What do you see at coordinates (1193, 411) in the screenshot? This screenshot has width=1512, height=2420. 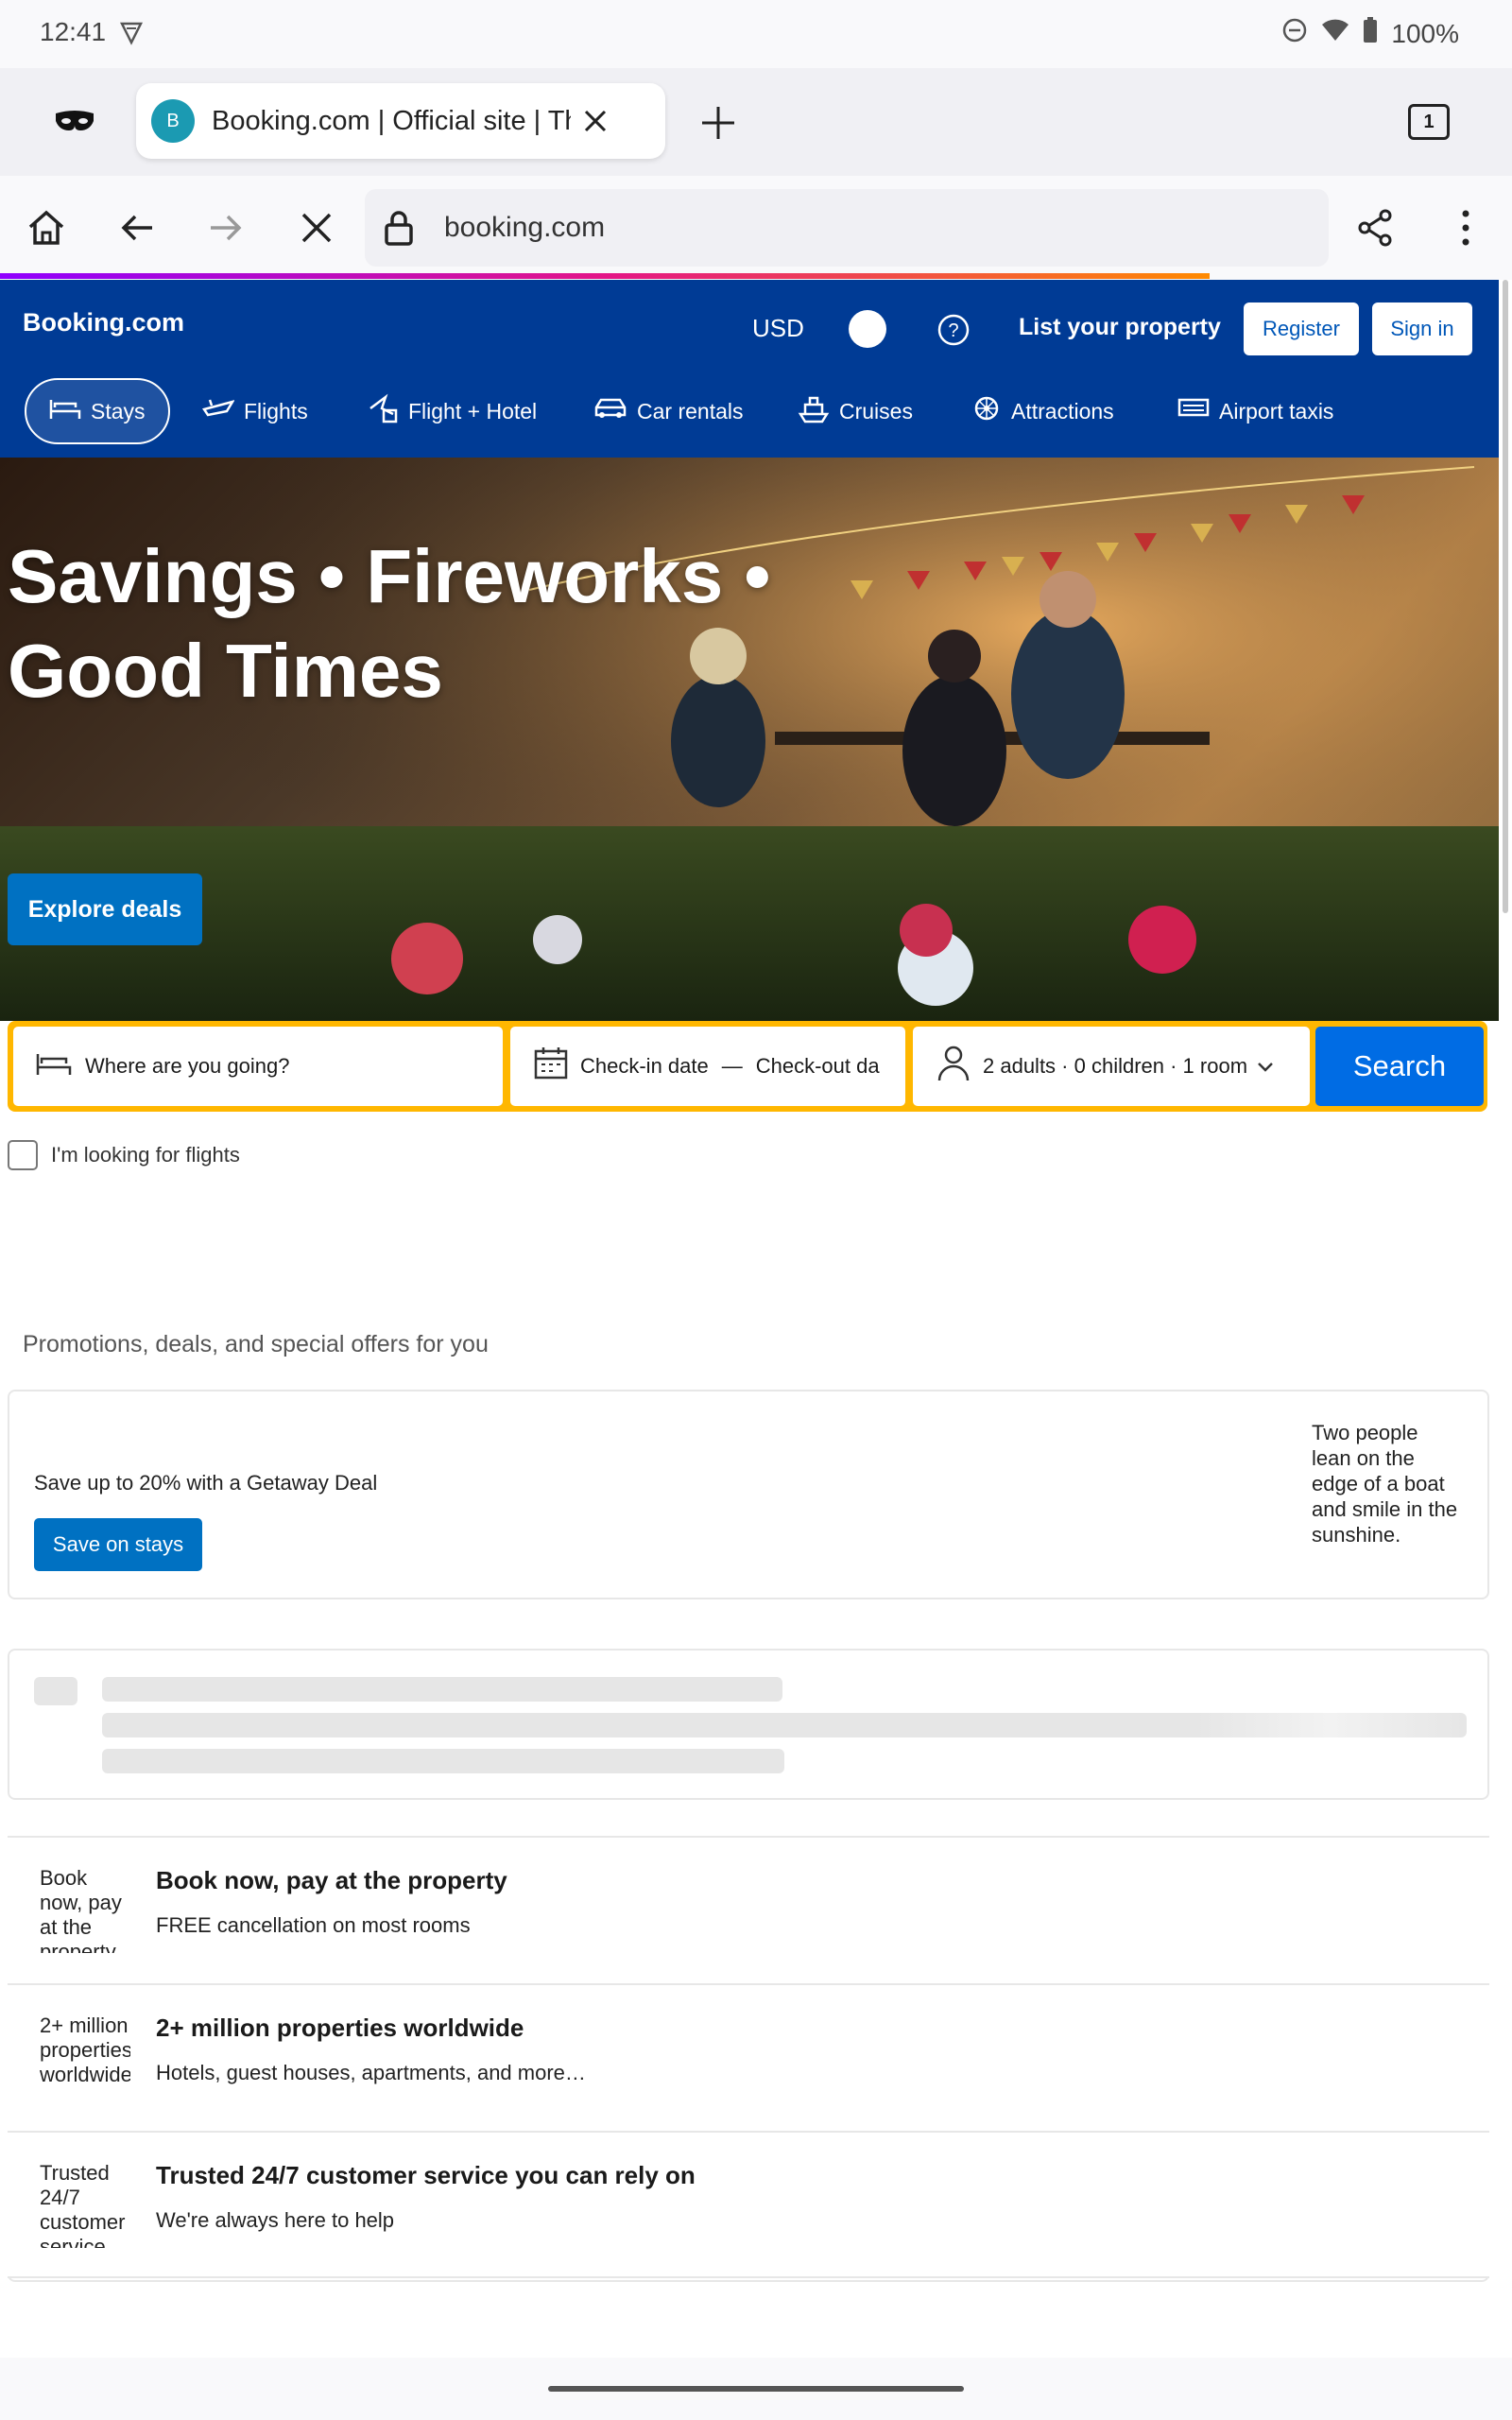 I see `taxi-icon` at bounding box center [1193, 411].